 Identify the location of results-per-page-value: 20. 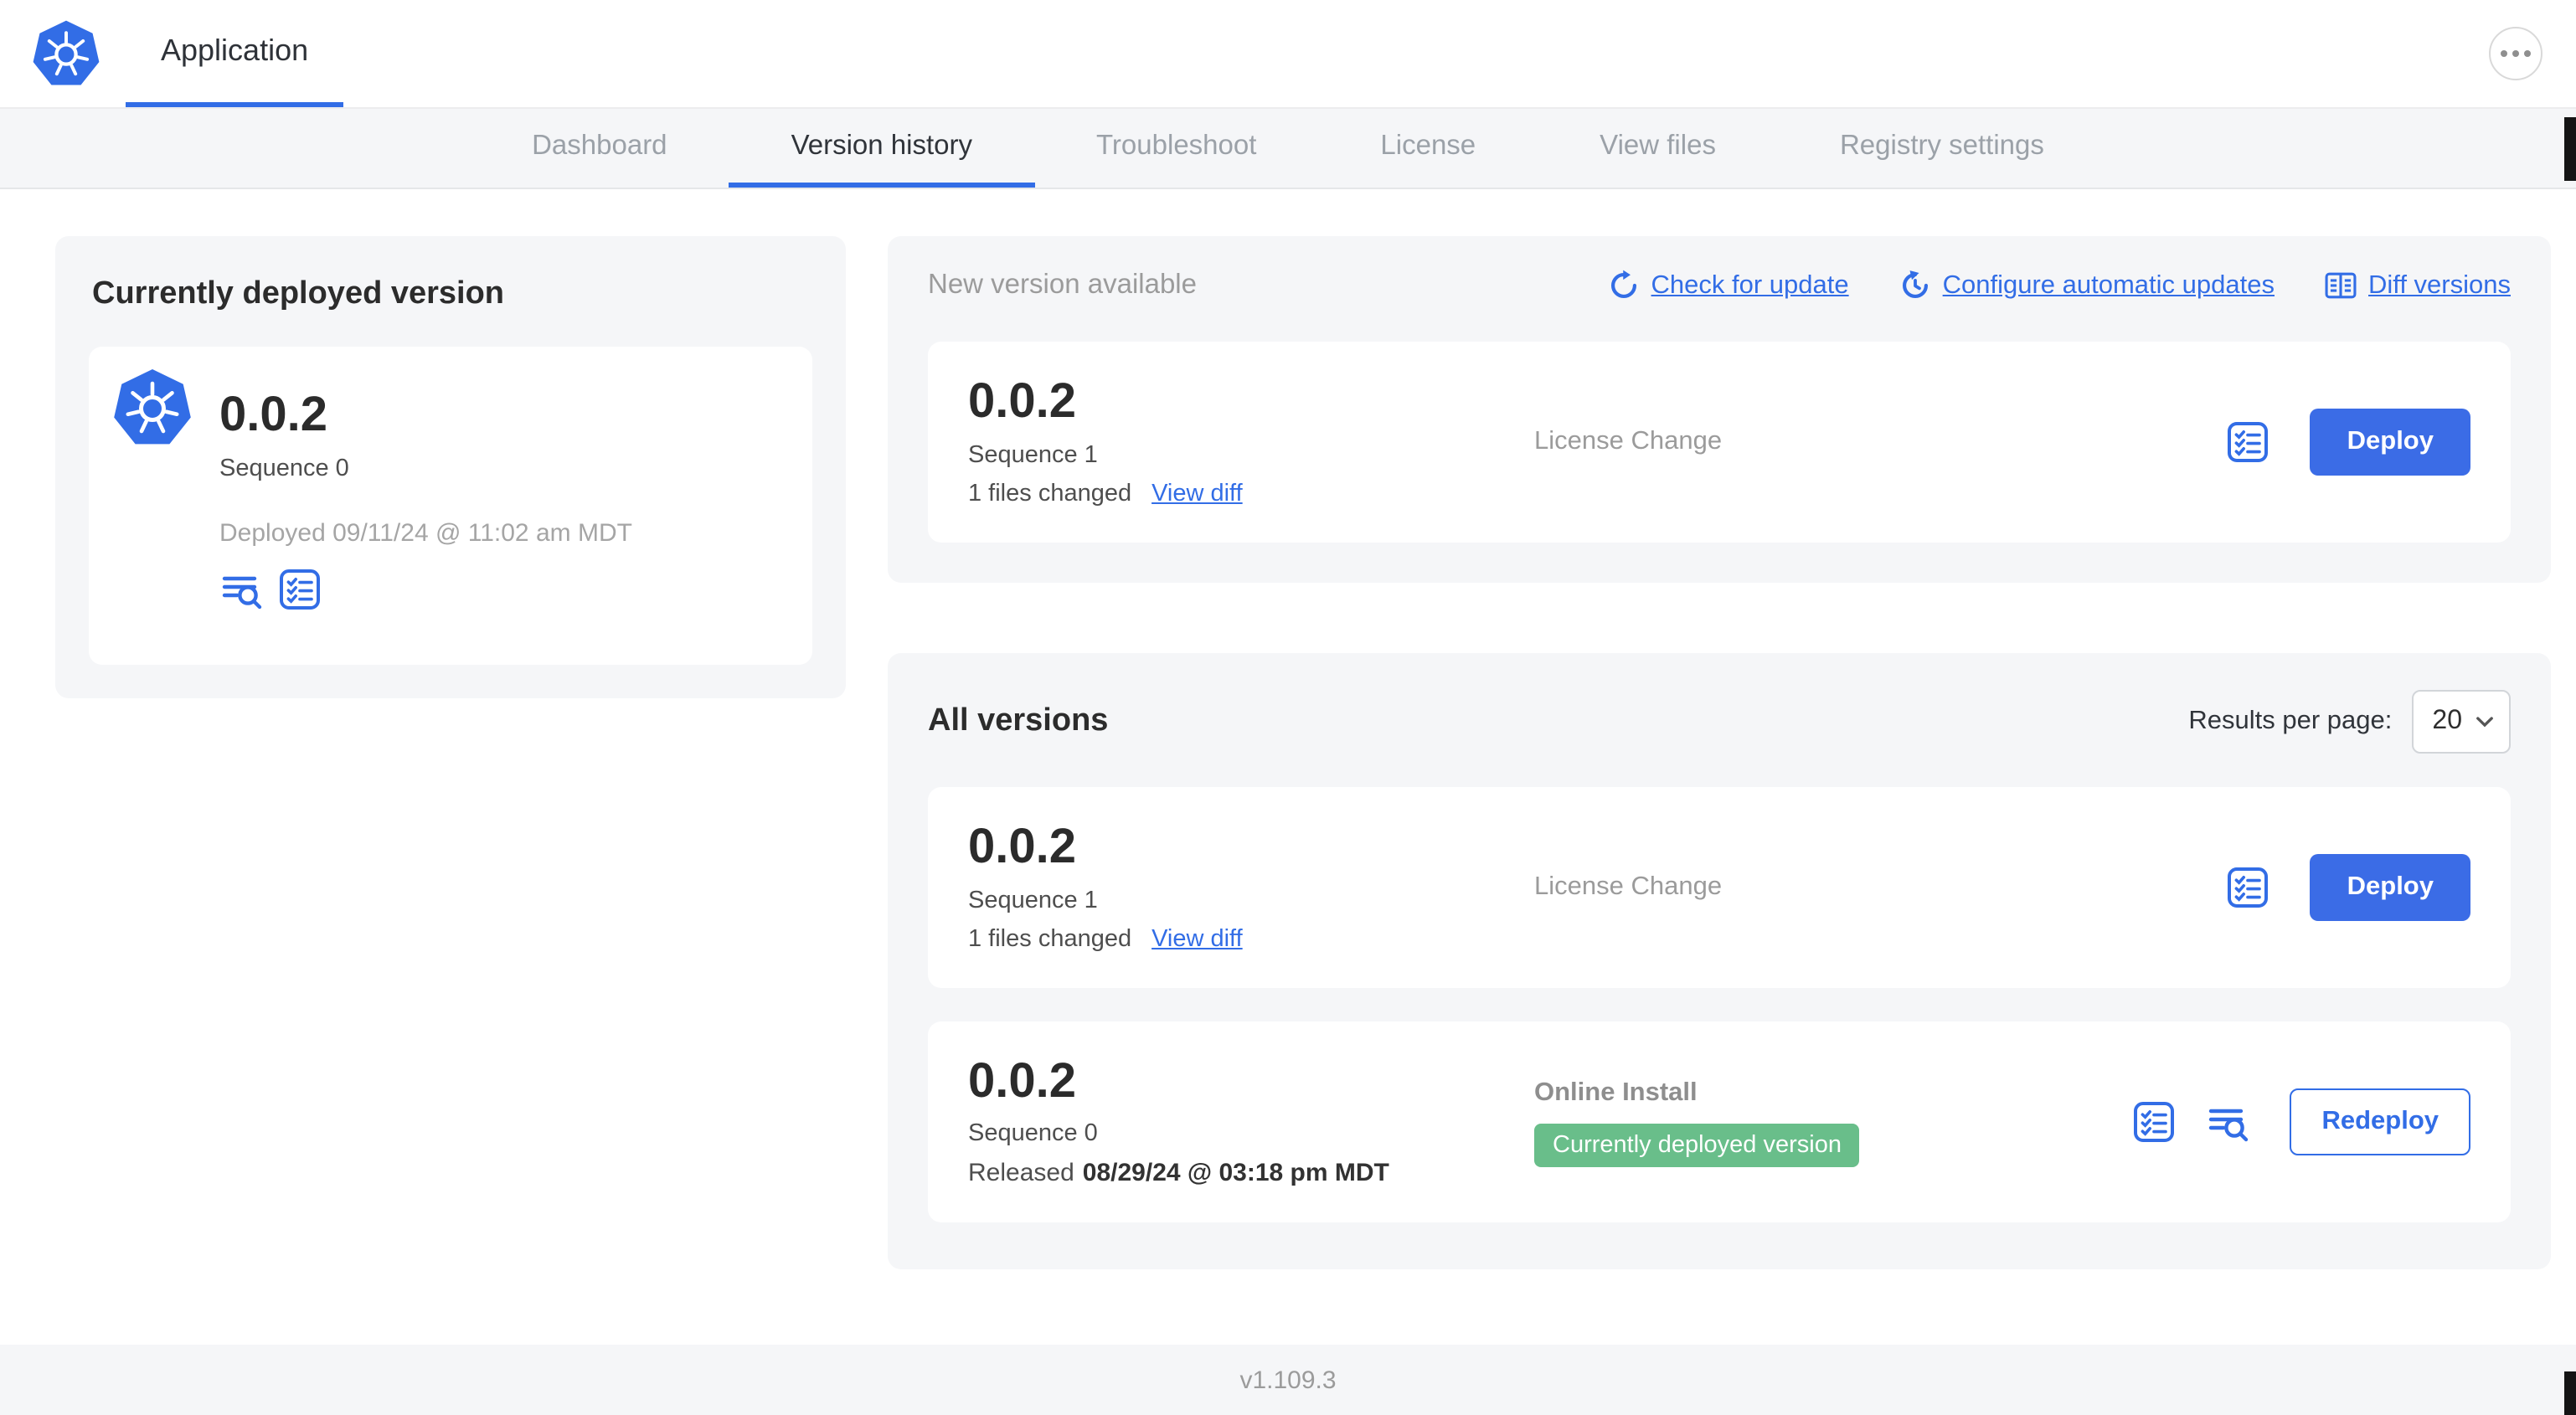
(2447, 721).